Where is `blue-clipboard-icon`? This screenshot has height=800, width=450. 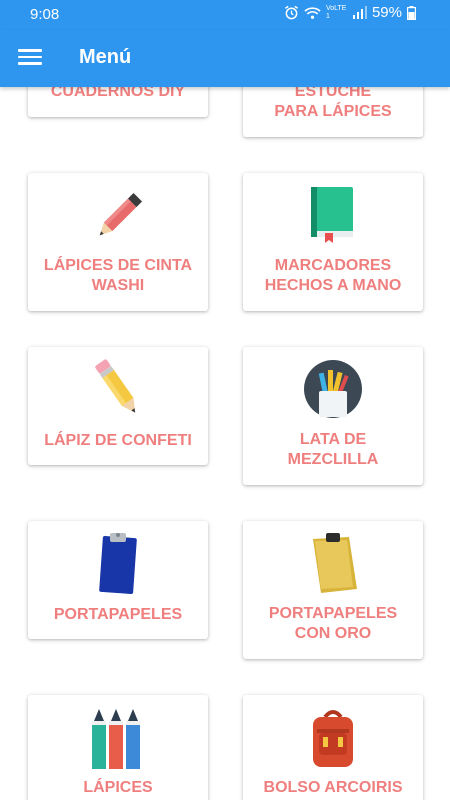
blue-clipboard-icon is located at coordinates (118, 563).